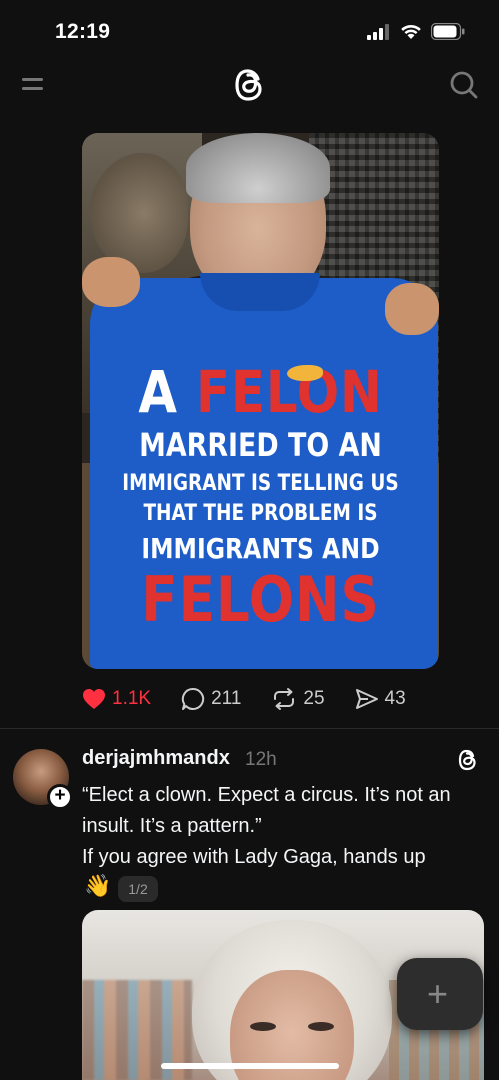 Image resolution: width=499 pixels, height=1080 pixels. I want to click on like-button: 1.1K, so click(116, 699).